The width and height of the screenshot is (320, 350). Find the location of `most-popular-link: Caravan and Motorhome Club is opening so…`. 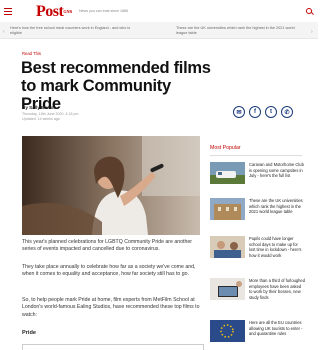

most-popular-link: Caravan and Motorhome Club is opening so… is located at coordinates (277, 170).